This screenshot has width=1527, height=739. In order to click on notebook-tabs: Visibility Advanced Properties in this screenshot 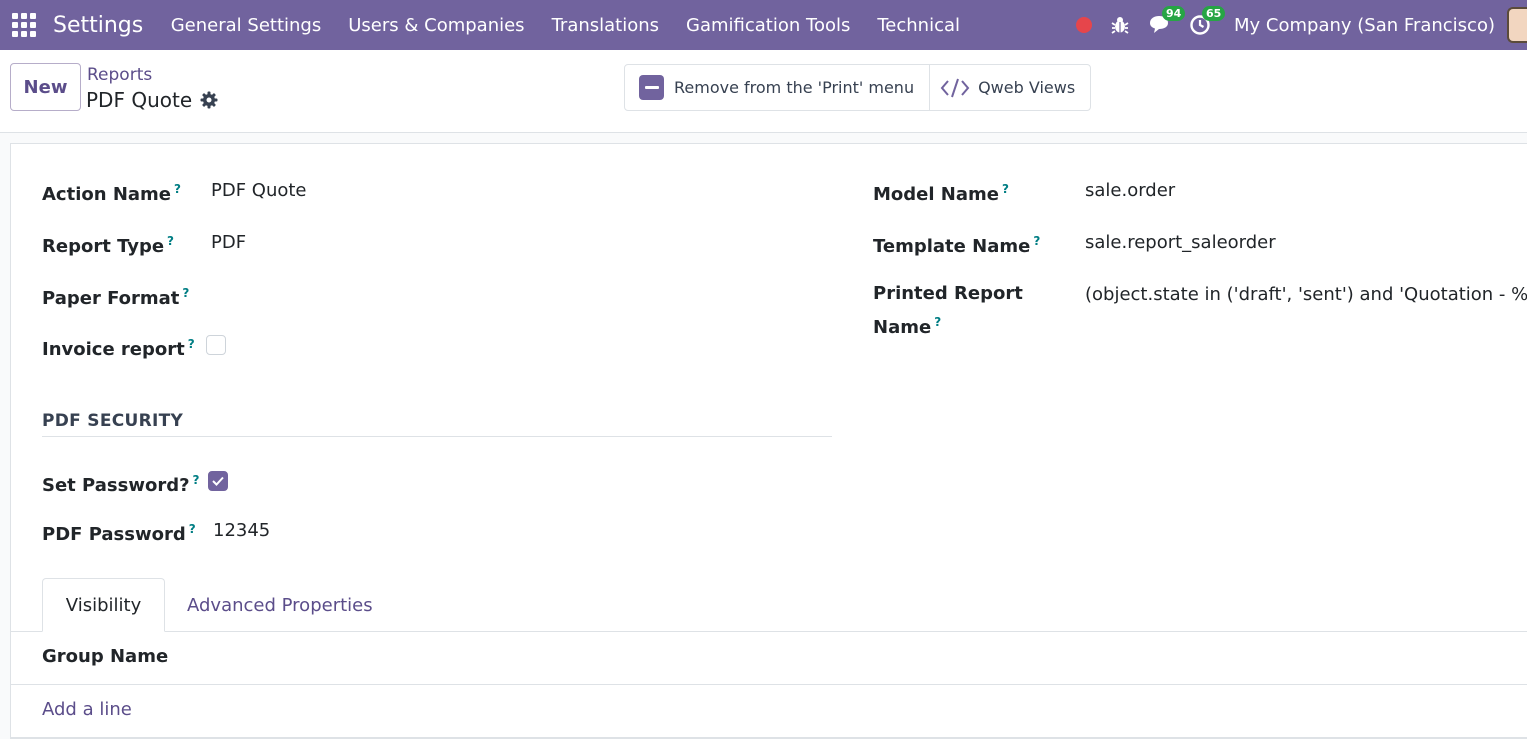, I will do `click(769, 605)`.